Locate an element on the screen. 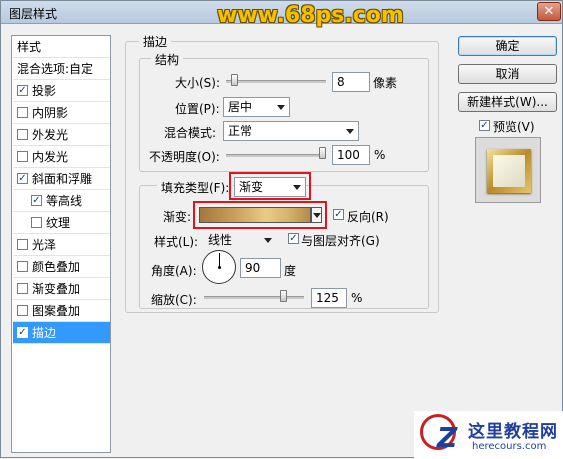  title-bar: 图层样式 www.68ps.com ✕ is located at coordinates (281, 14).